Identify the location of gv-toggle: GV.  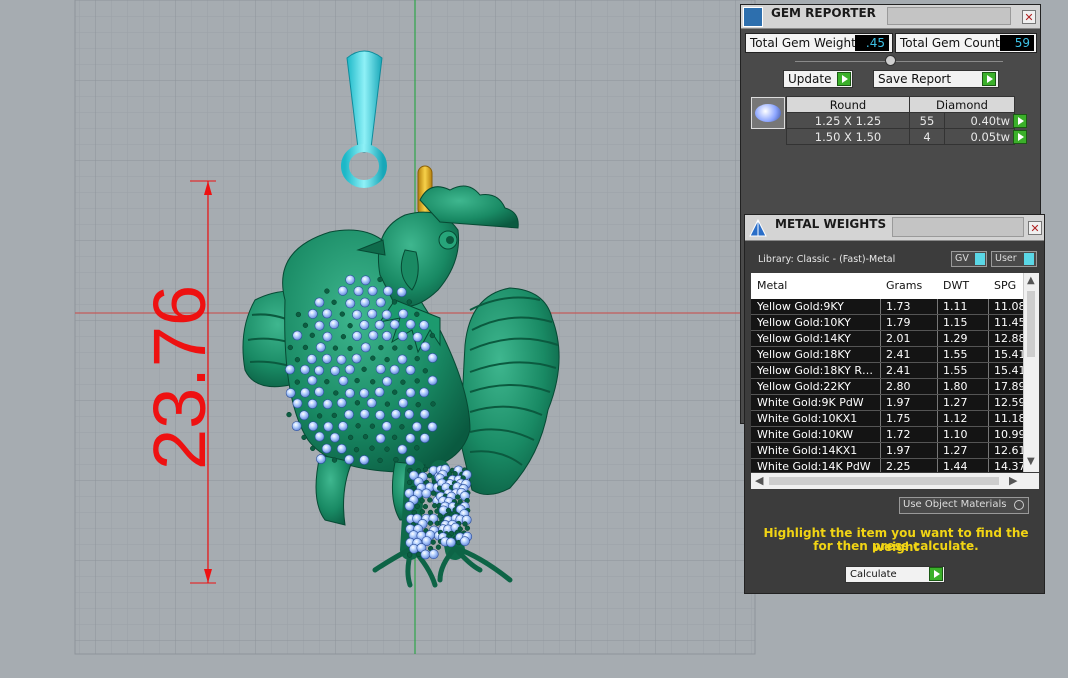
(969, 259).